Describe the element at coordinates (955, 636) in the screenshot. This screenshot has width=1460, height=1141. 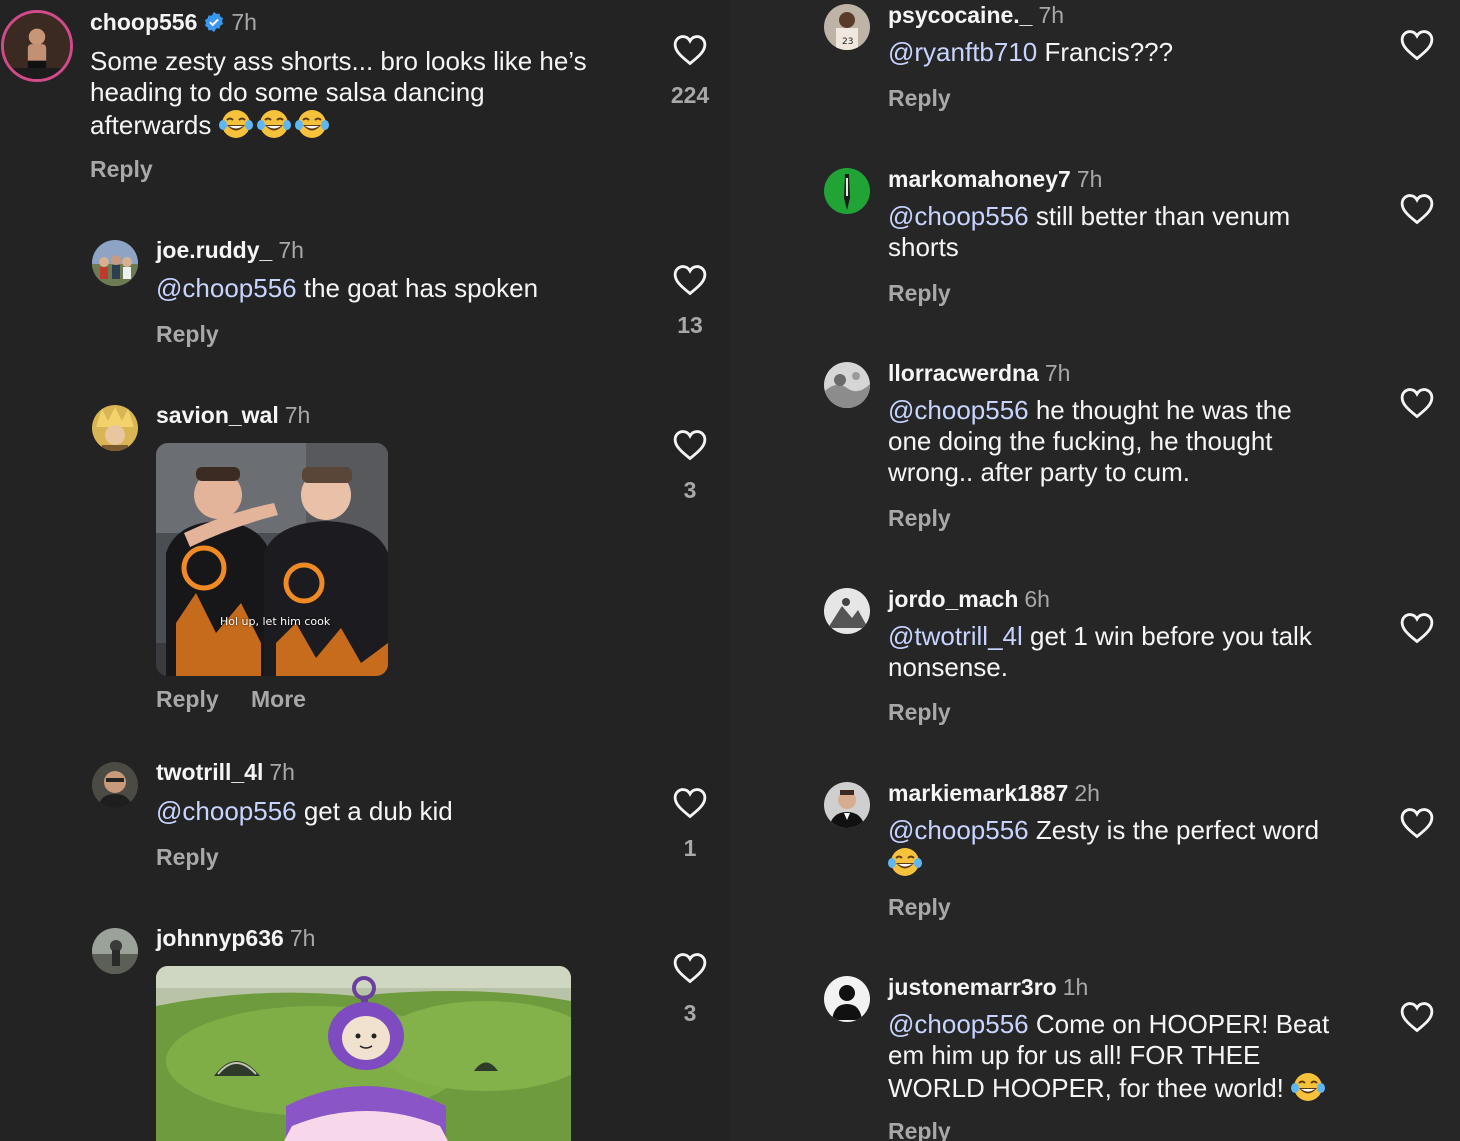
I see `mention-link: @twotrill_4l` at that location.